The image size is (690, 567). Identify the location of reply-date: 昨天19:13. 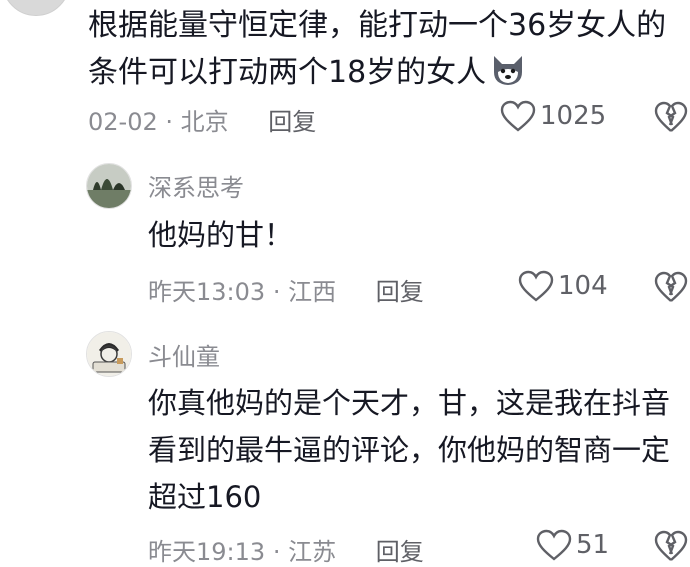
(207, 552).